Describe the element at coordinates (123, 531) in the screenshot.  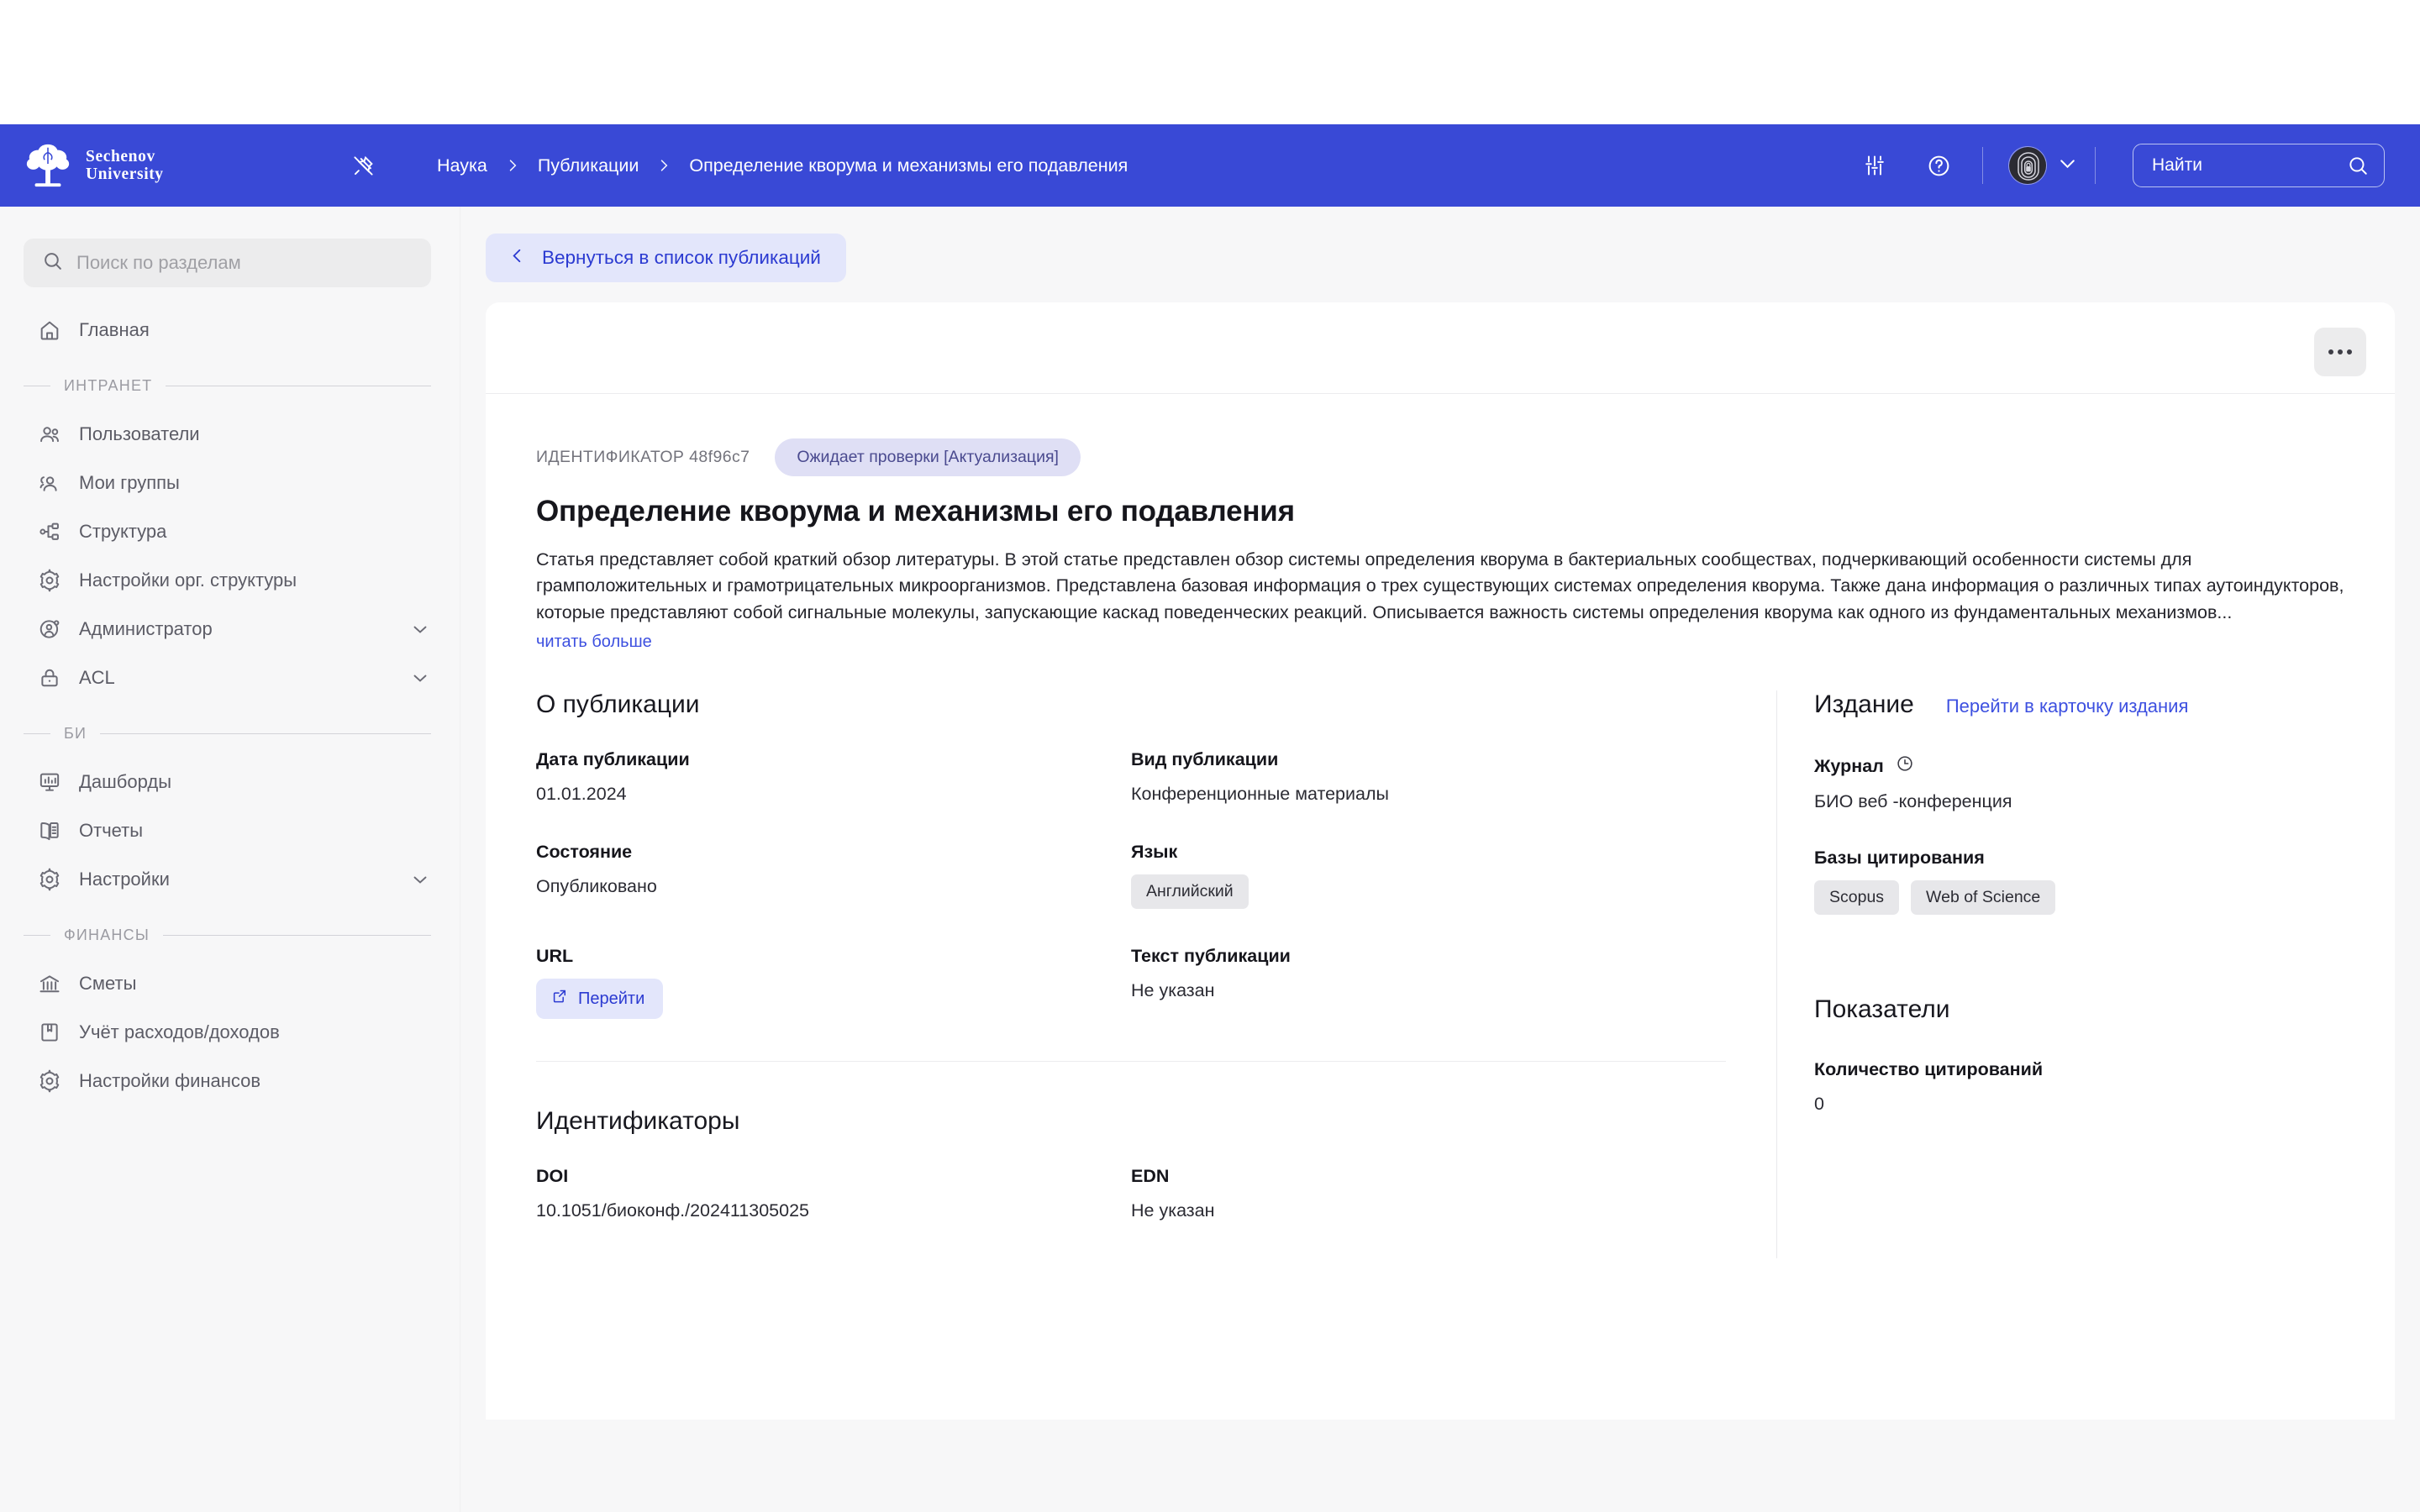
I see `sidebar-item-label: Структура` at that location.